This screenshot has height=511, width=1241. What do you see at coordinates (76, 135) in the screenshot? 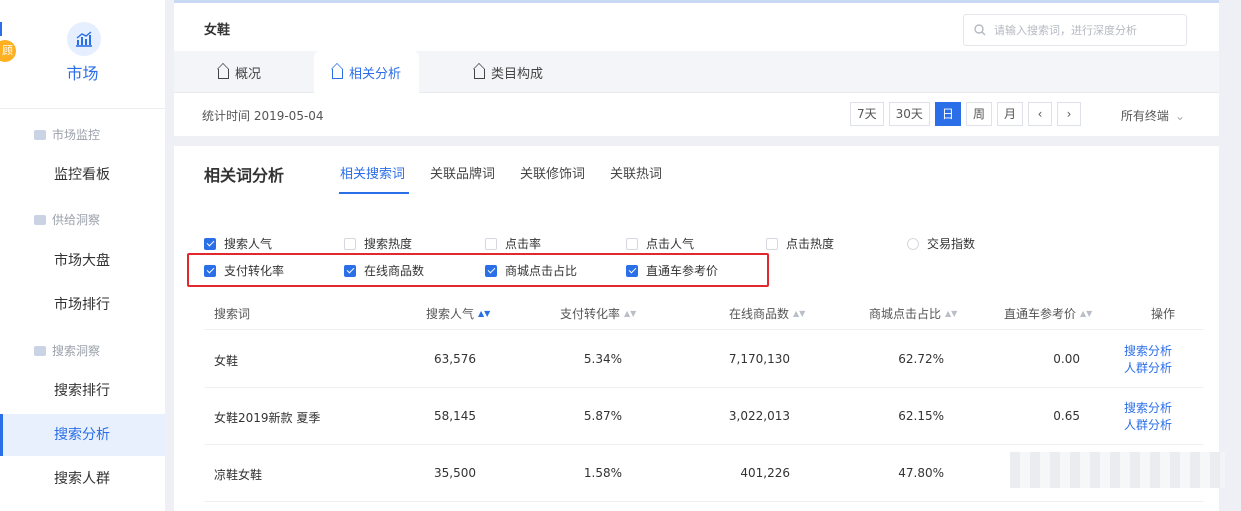
I see `sidebar-group-label: 市场监控` at bounding box center [76, 135].